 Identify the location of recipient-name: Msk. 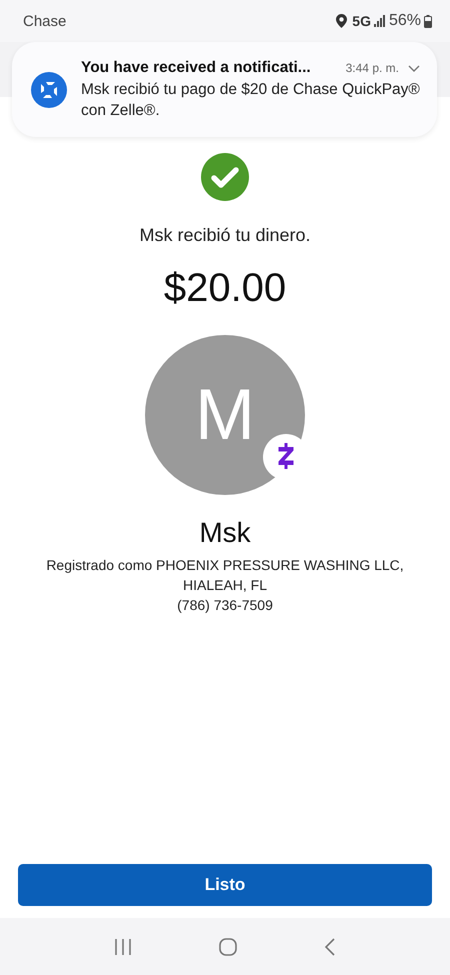
(225, 533).